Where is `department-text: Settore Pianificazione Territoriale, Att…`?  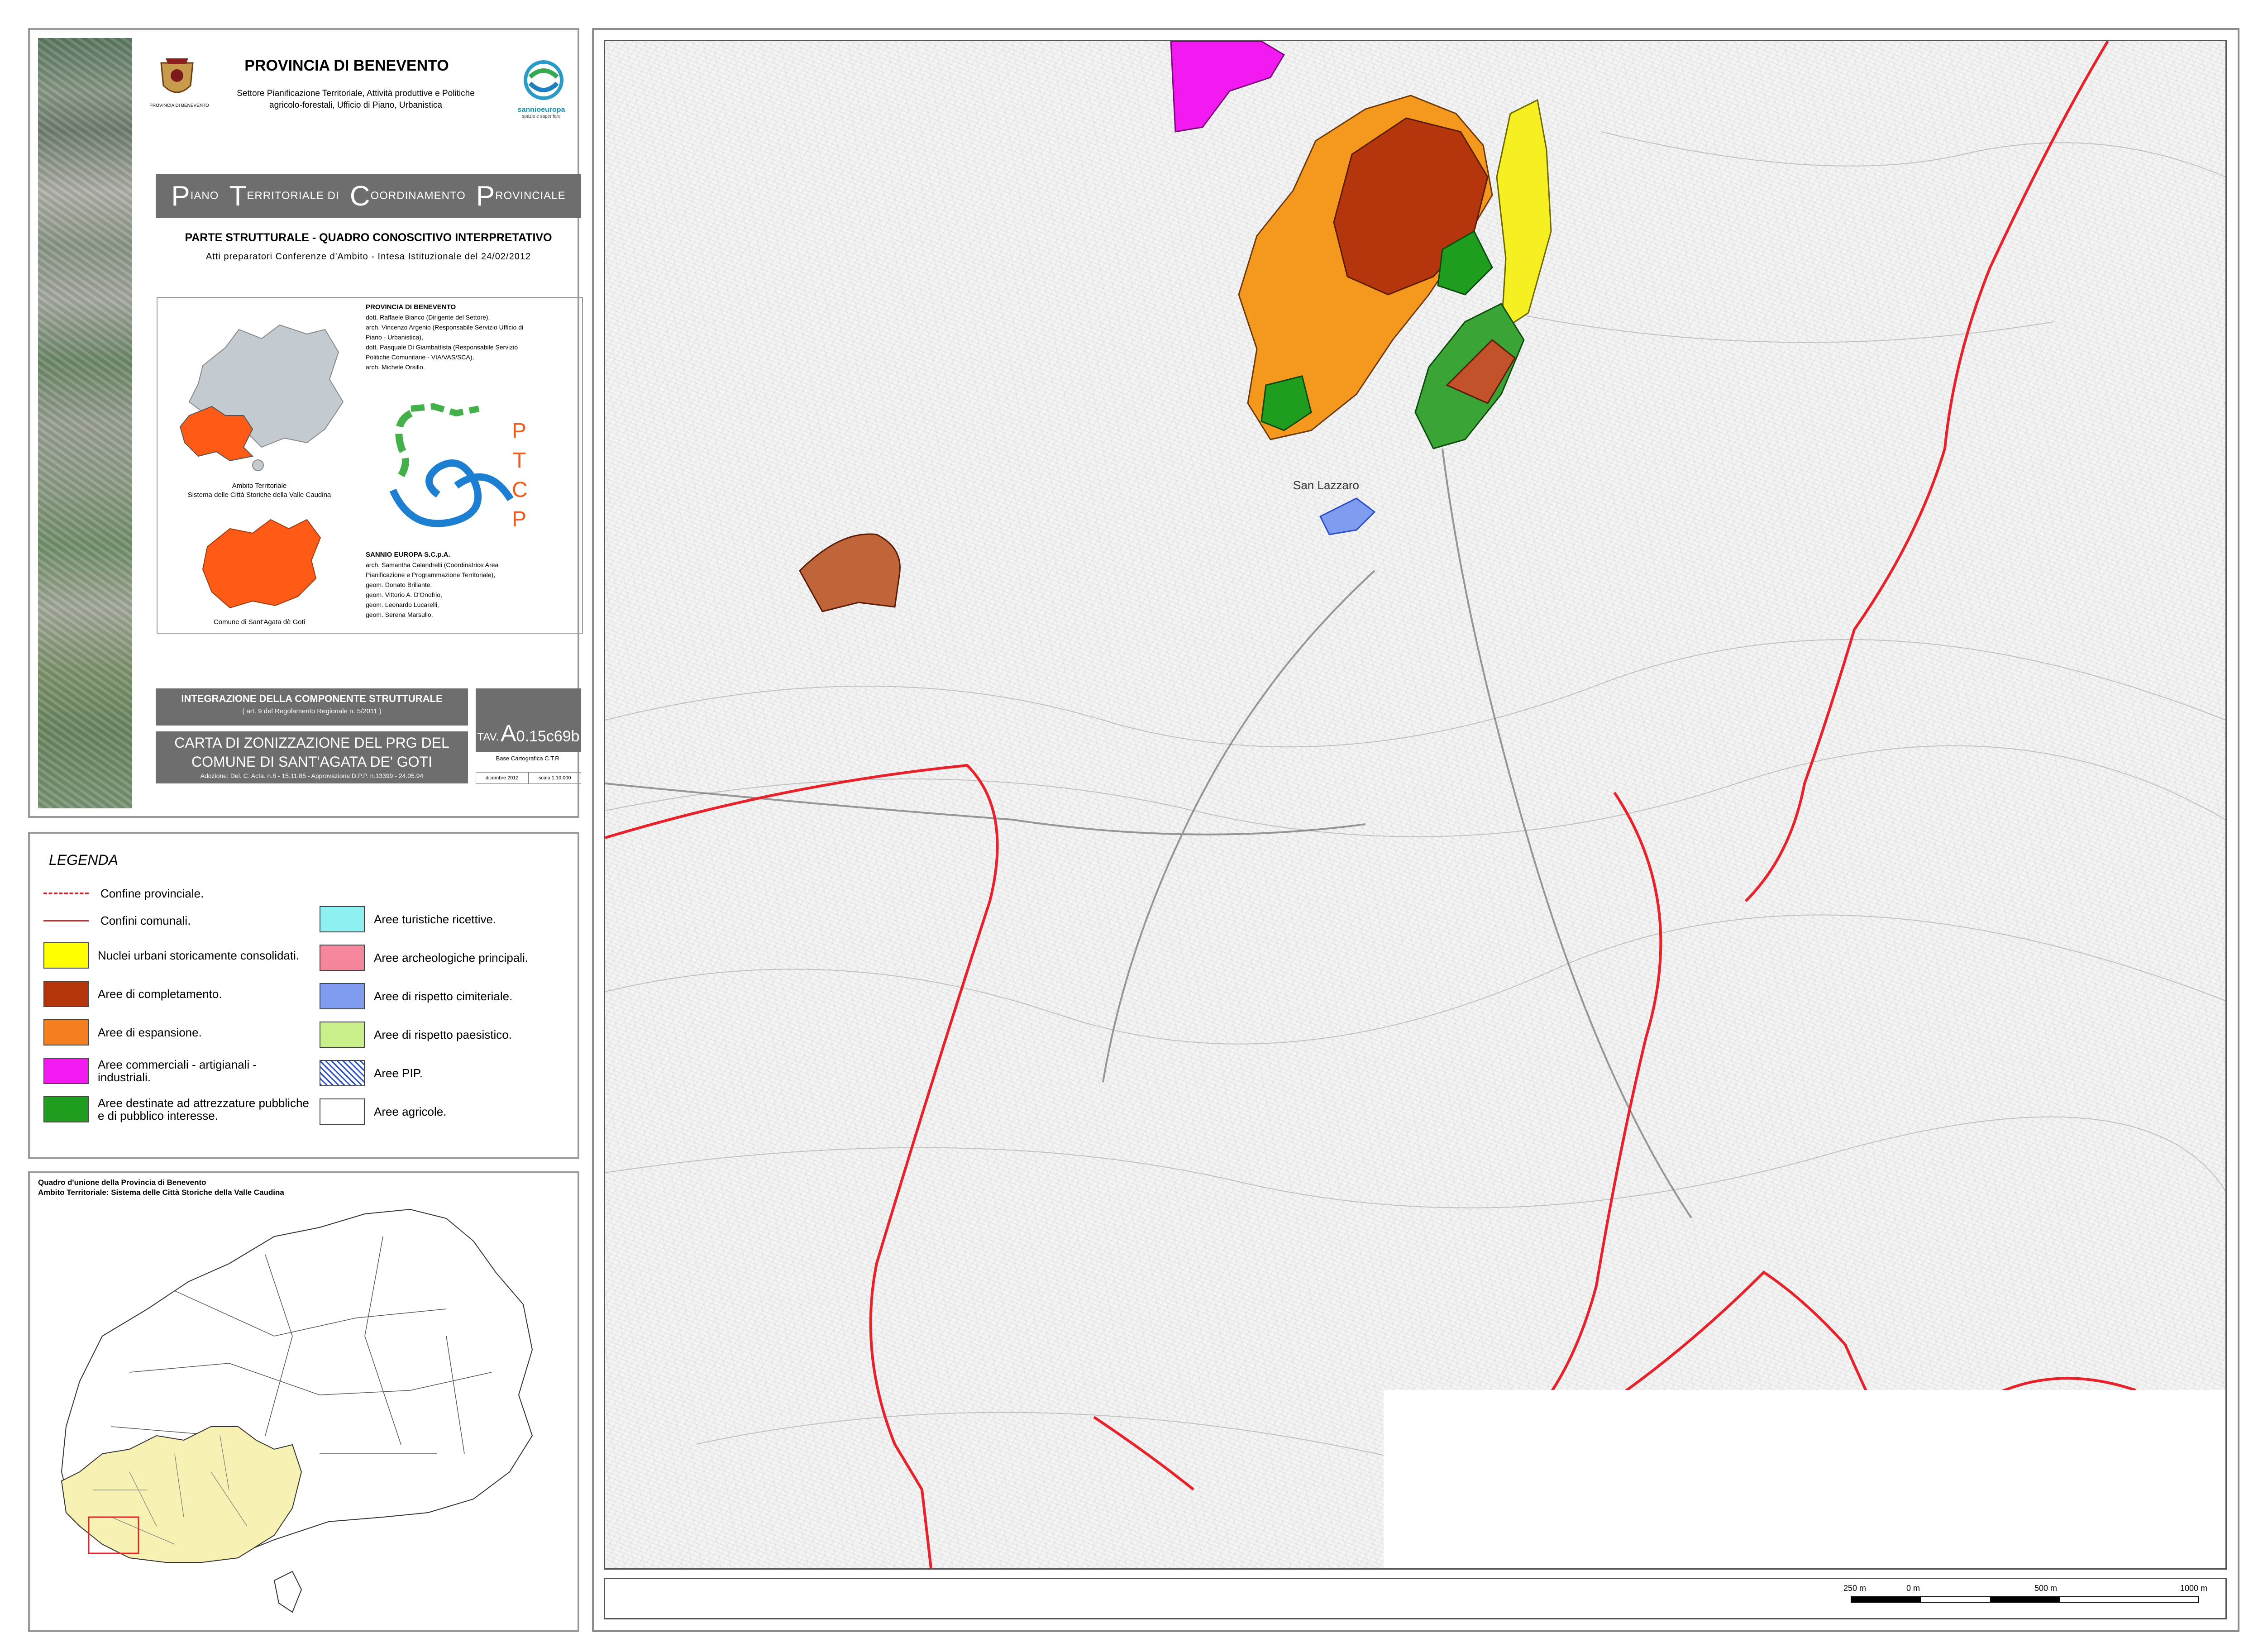 department-text: Settore Pianificazione Territoriale, Att… is located at coordinates (355, 99).